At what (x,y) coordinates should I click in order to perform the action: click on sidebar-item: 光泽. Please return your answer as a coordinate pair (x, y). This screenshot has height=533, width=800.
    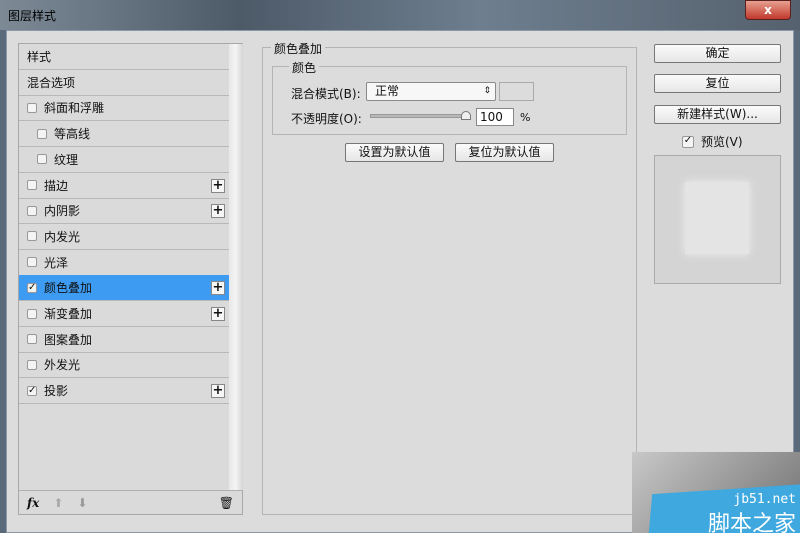
    Looking at the image, I should click on (124, 263).